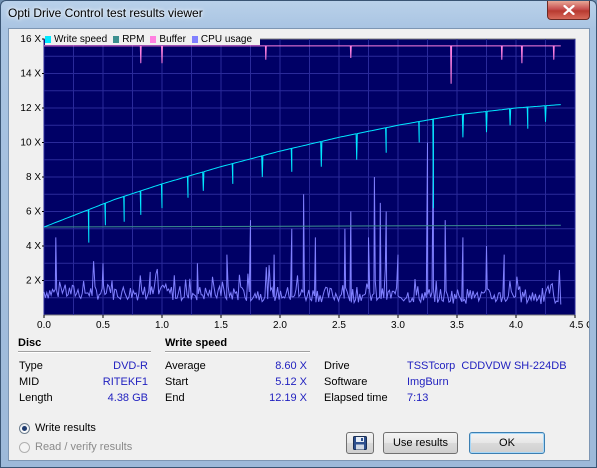  What do you see at coordinates (33, 246) in the screenshot?
I see `y-tick-label: 4 X` at bounding box center [33, 246].